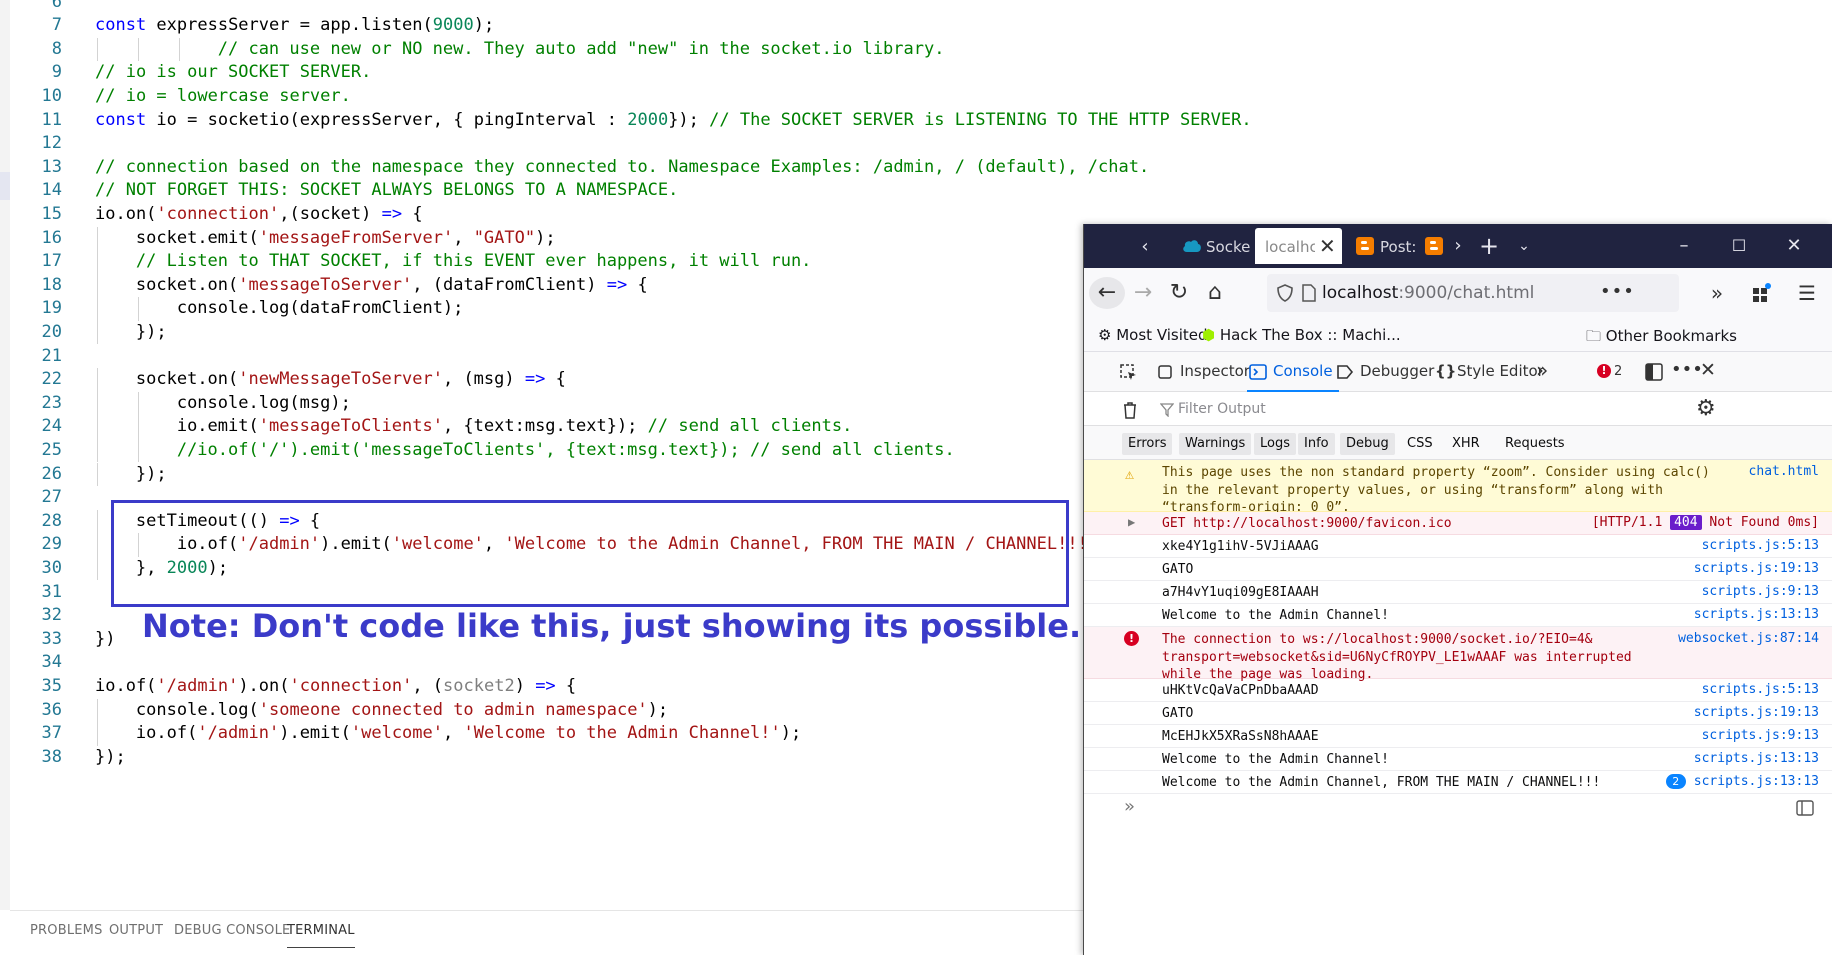 Image resolution: width=1832 pixels, height=955 pixels. Describe the element at coordinates (1222, 409) in the screenshot. I see `filter-input: Filter Output` at that location.